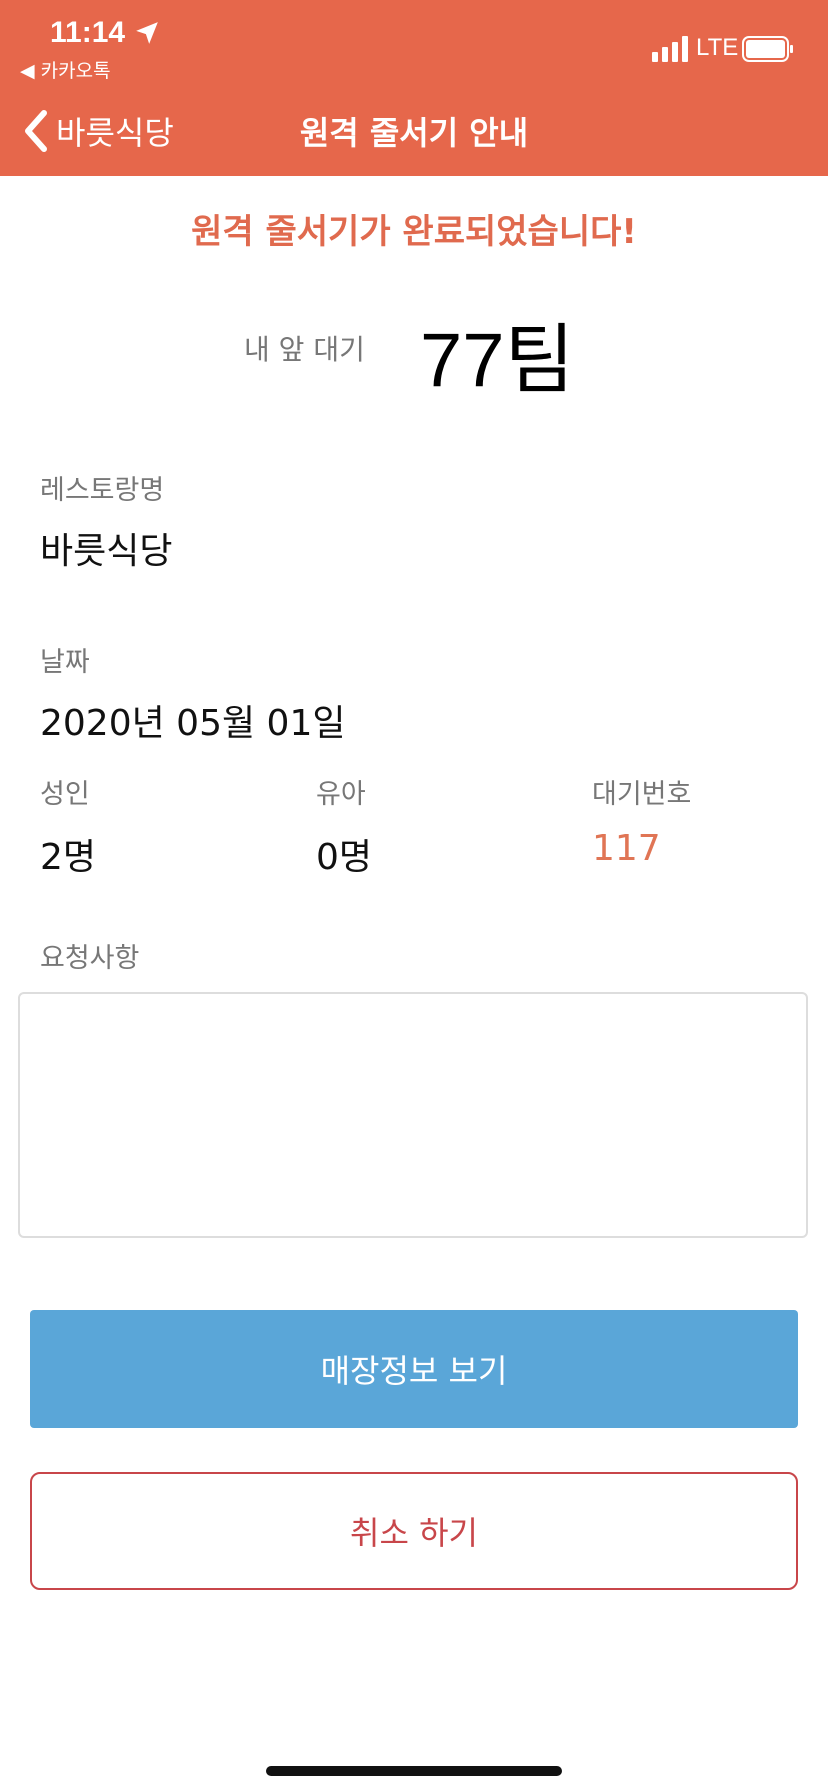 The image size is (828, 1792). What do you see at coordinates (344, 857) in the screenshot?
I see `child-count-value: 0명` at bounding box center [344, 857].